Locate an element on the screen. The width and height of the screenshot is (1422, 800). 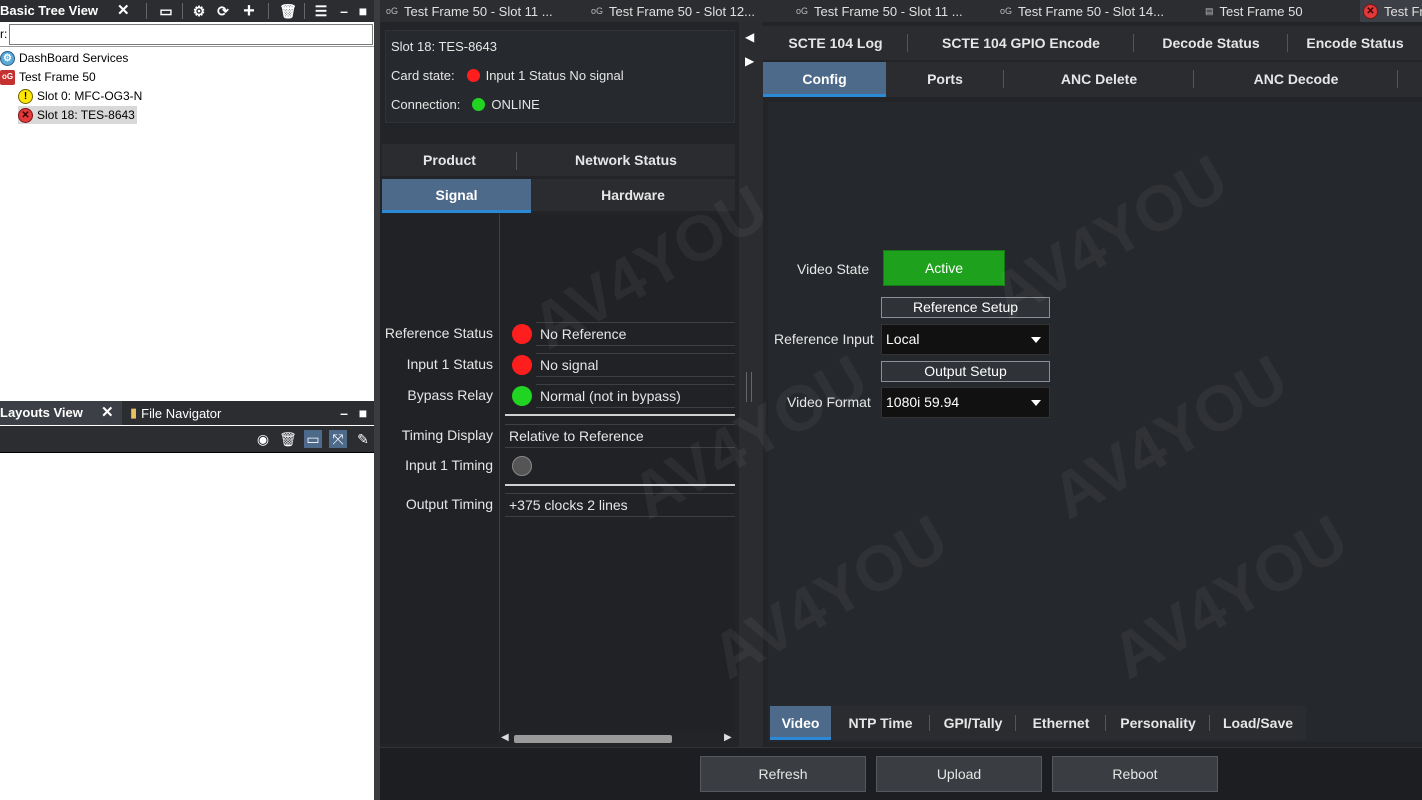
discover-icon: ⚙ is located at coordinates (199, 11).